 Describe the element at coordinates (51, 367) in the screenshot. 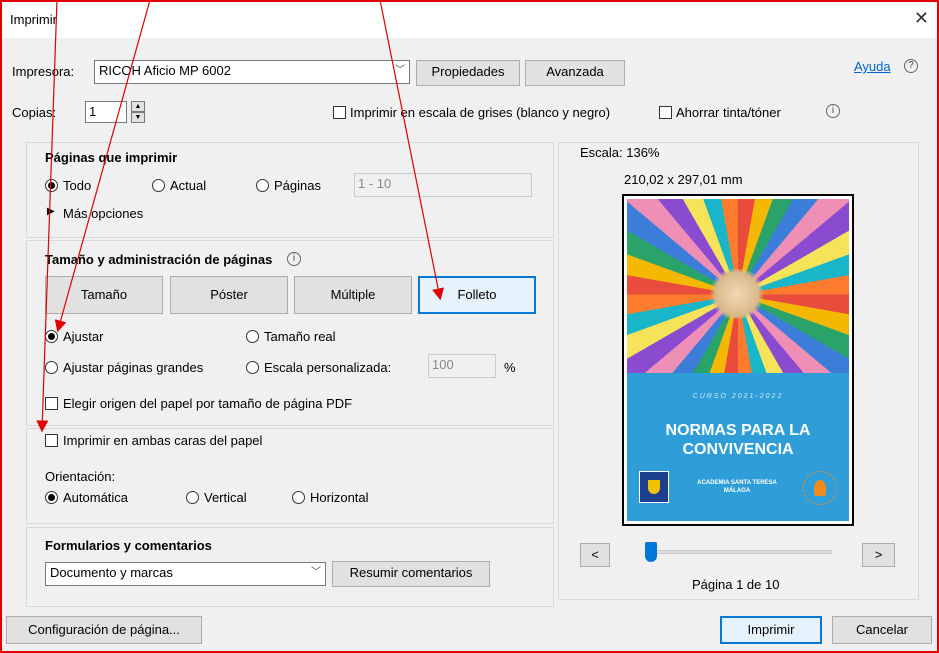

I see `shrink-radio` at that location.